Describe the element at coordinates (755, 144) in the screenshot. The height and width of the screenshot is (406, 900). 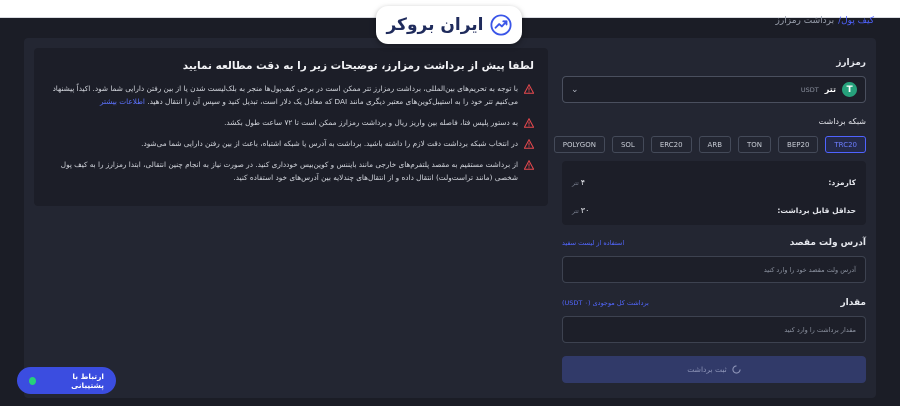
I see `network-option-ton: TON` at that location.